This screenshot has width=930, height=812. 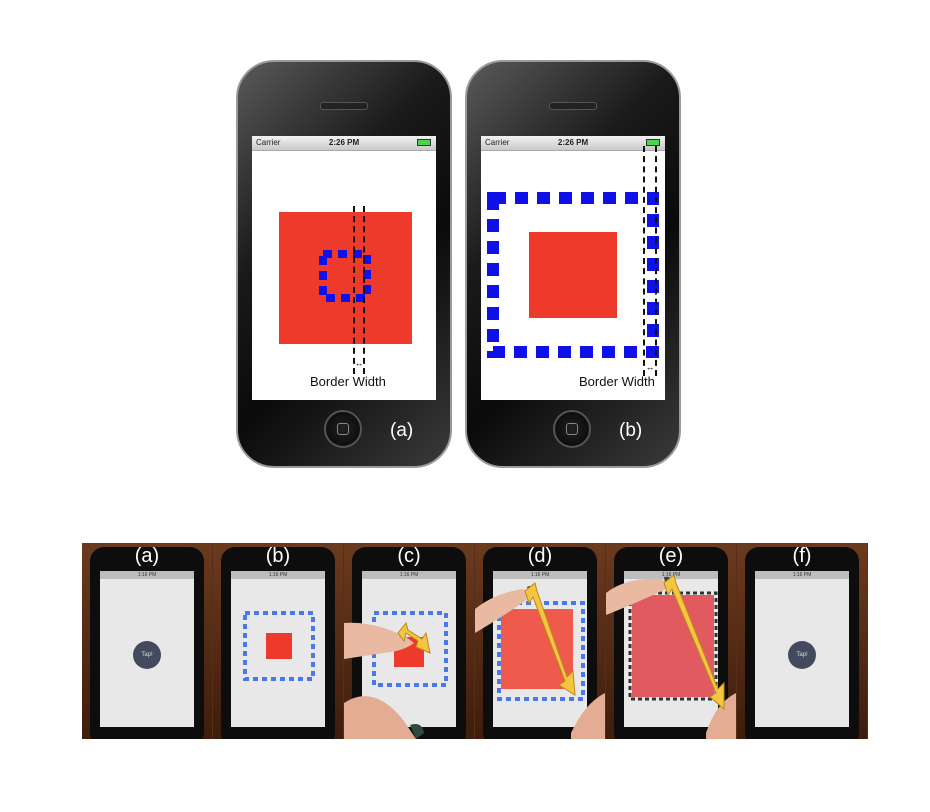 I want to click on frame-label: (d), so click(x=540, y=556).